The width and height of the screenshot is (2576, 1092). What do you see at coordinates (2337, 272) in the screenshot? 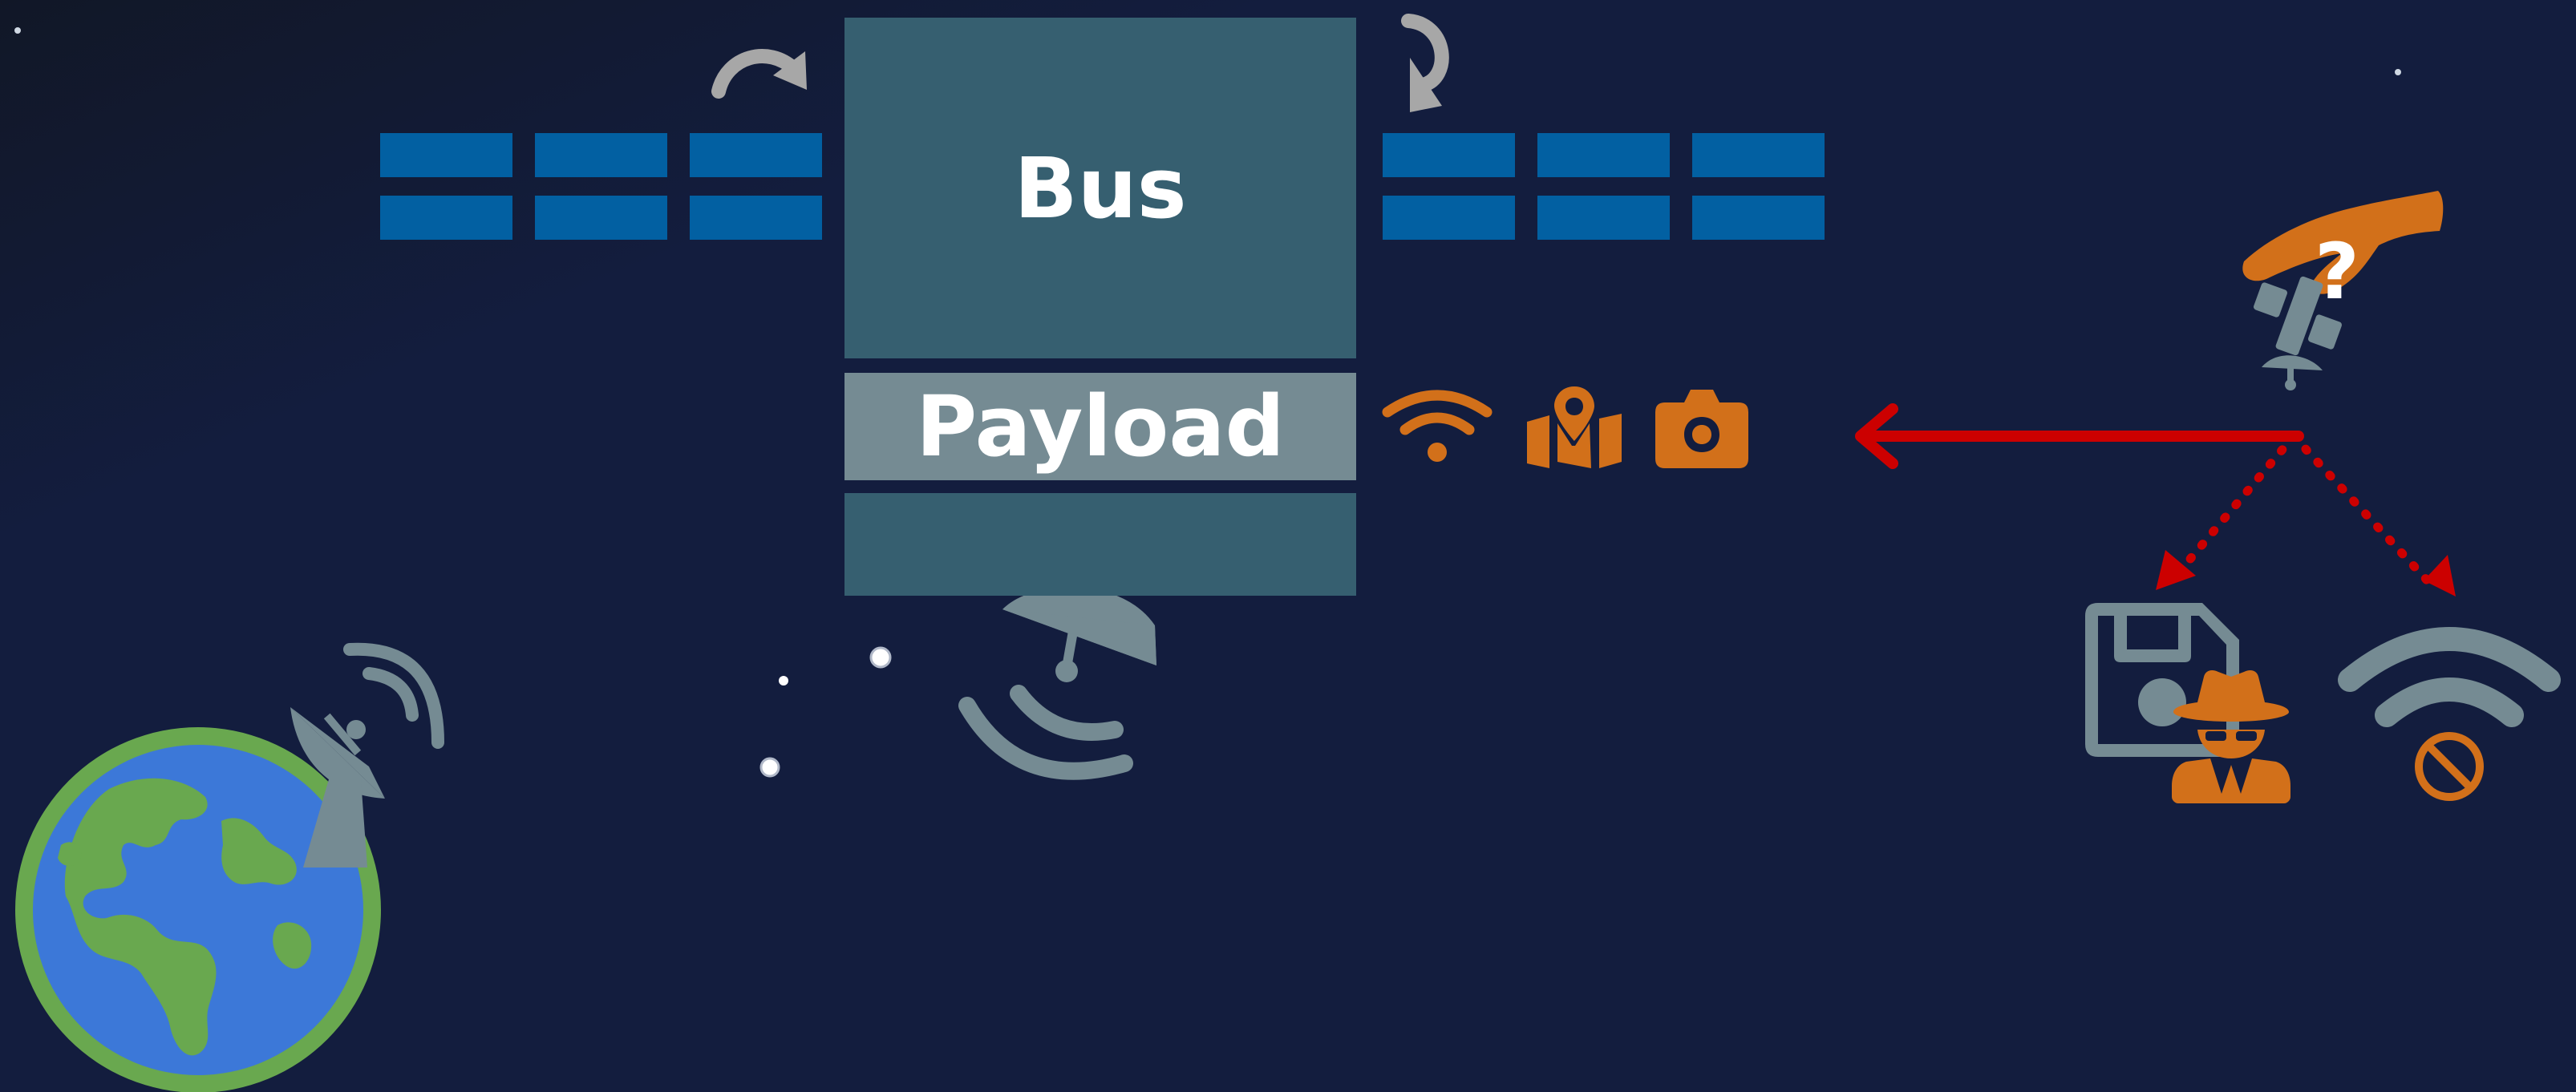
I see `question-mark: ?` at bounding box center [2337, 272].